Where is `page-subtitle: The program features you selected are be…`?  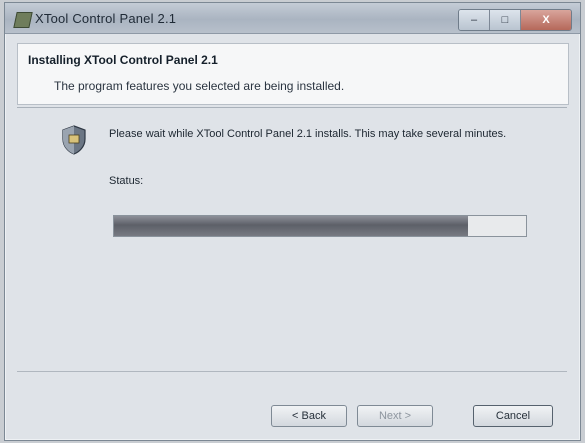
page-subtitle: The program features you selected are be… is located at coordinates (199, 86).